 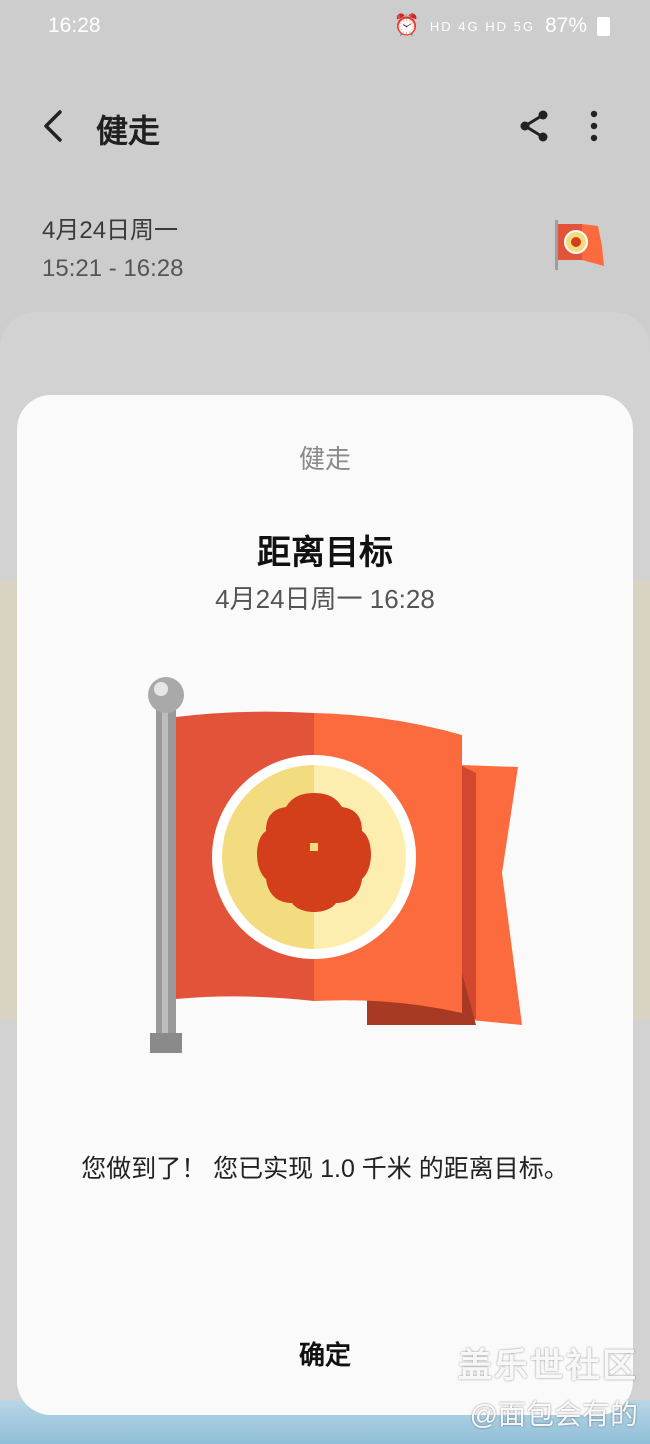 What do you see at coordinates (565, 25) in the screenshot?
I see `battery-level: 87%` at bounding box center [565, 25].